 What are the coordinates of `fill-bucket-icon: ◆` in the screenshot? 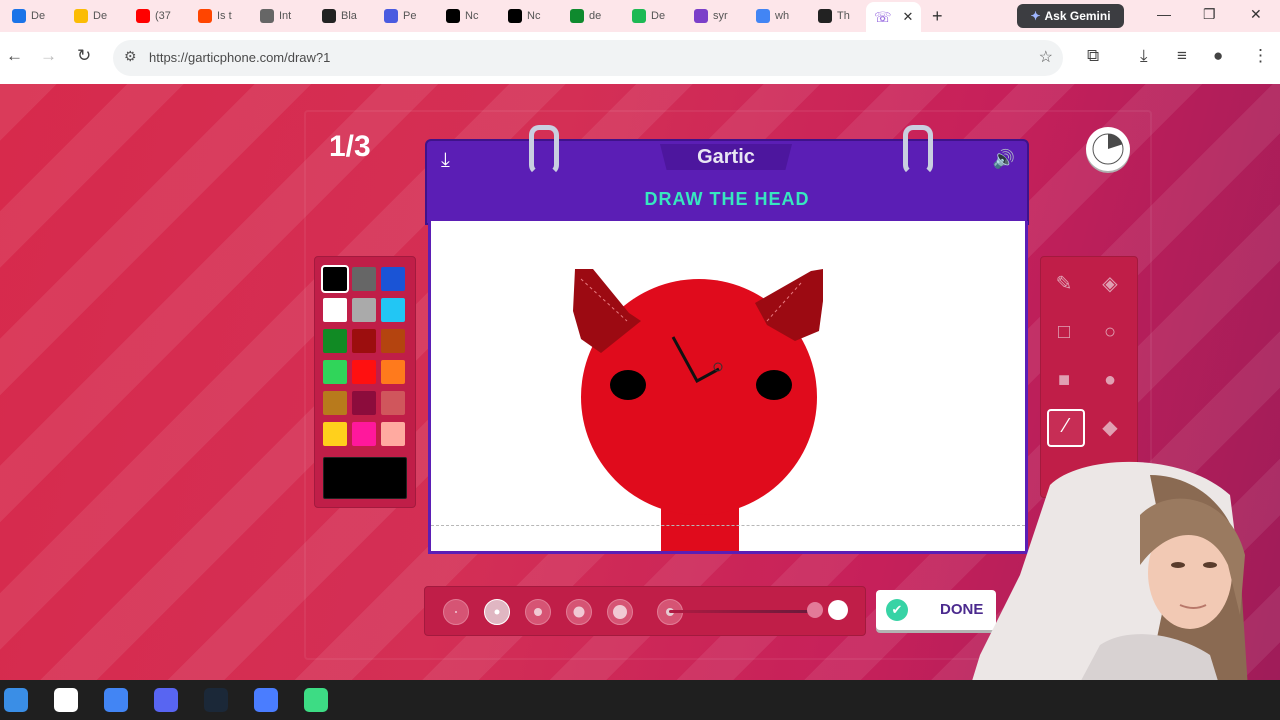 It's located at (1110, 428).